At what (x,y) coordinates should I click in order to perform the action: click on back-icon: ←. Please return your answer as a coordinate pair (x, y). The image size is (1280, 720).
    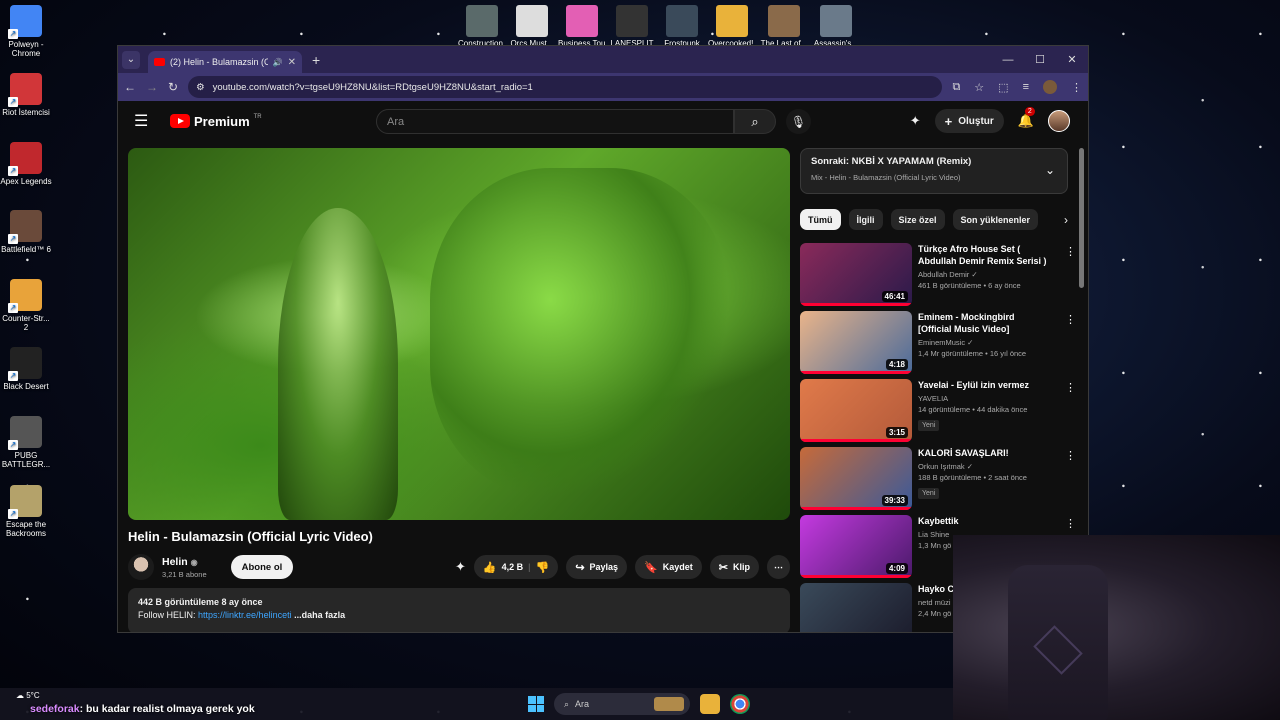
    Looking at the image, I should click on (130, 87).